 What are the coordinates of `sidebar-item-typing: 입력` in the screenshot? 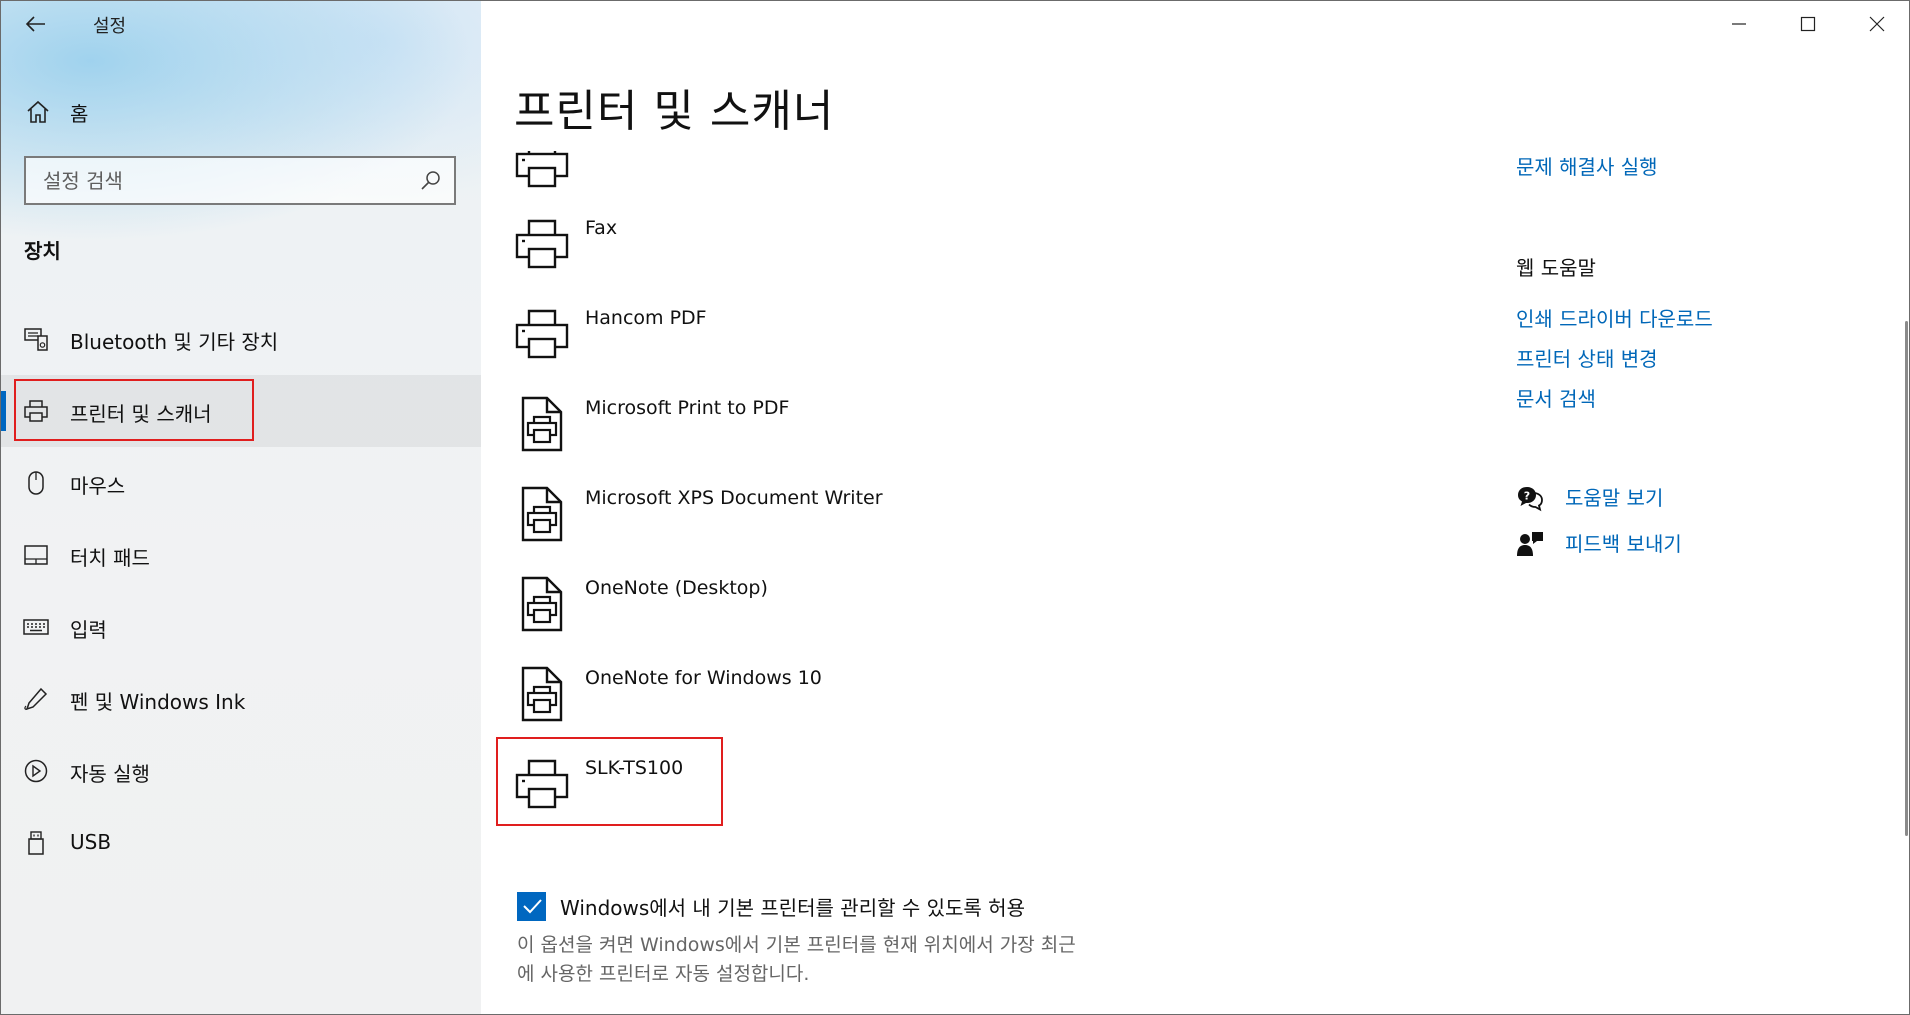 It's located at (241, 627).